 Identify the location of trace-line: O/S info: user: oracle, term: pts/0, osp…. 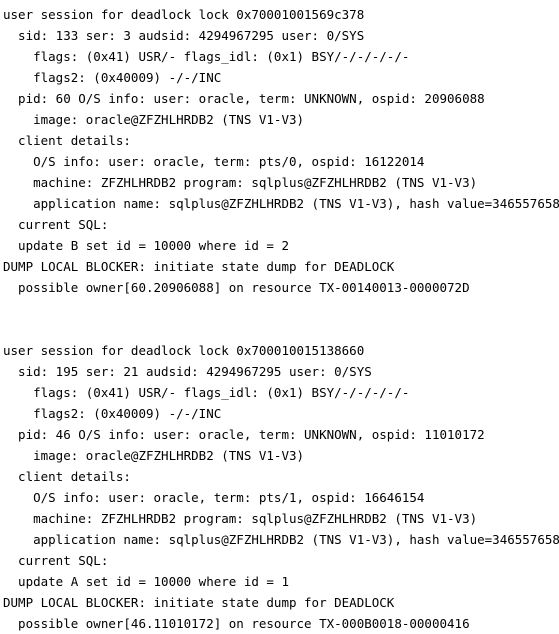
(214, 161).